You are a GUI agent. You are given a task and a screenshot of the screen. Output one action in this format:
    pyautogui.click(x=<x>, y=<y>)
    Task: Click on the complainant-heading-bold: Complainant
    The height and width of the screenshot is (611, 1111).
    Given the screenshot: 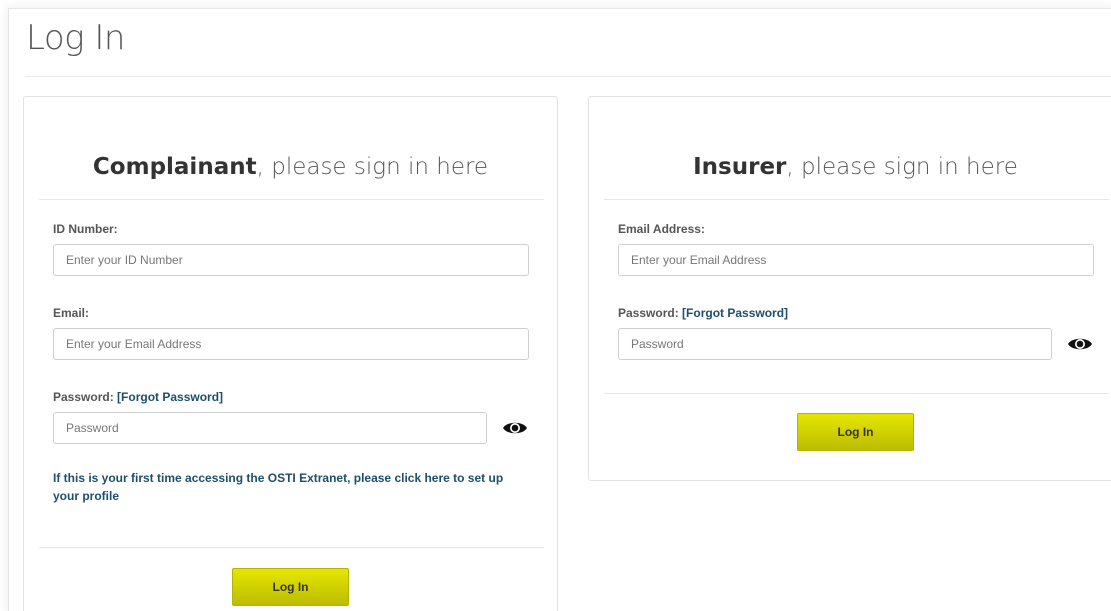 What is the action you would take?
    pyautogui.click(x=174, y=167)
    